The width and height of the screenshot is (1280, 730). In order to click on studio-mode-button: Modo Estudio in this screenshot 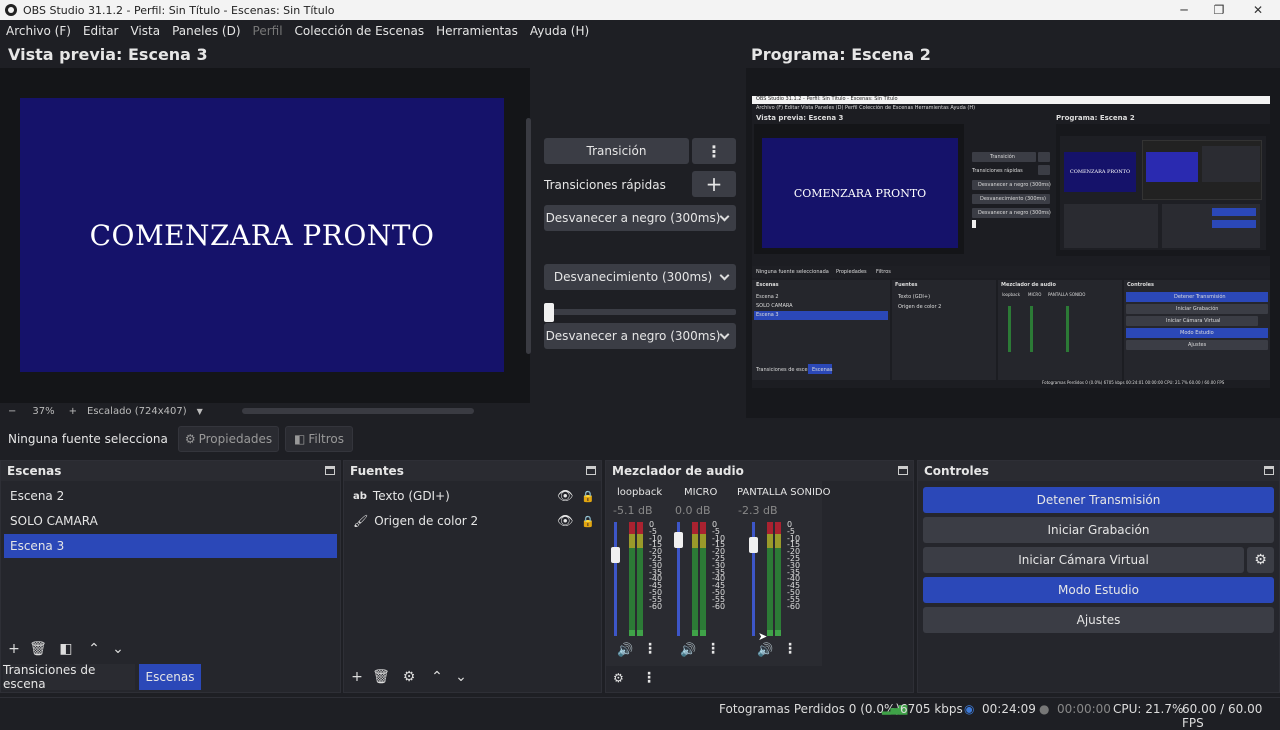, I will do `click(1098, 590)`.